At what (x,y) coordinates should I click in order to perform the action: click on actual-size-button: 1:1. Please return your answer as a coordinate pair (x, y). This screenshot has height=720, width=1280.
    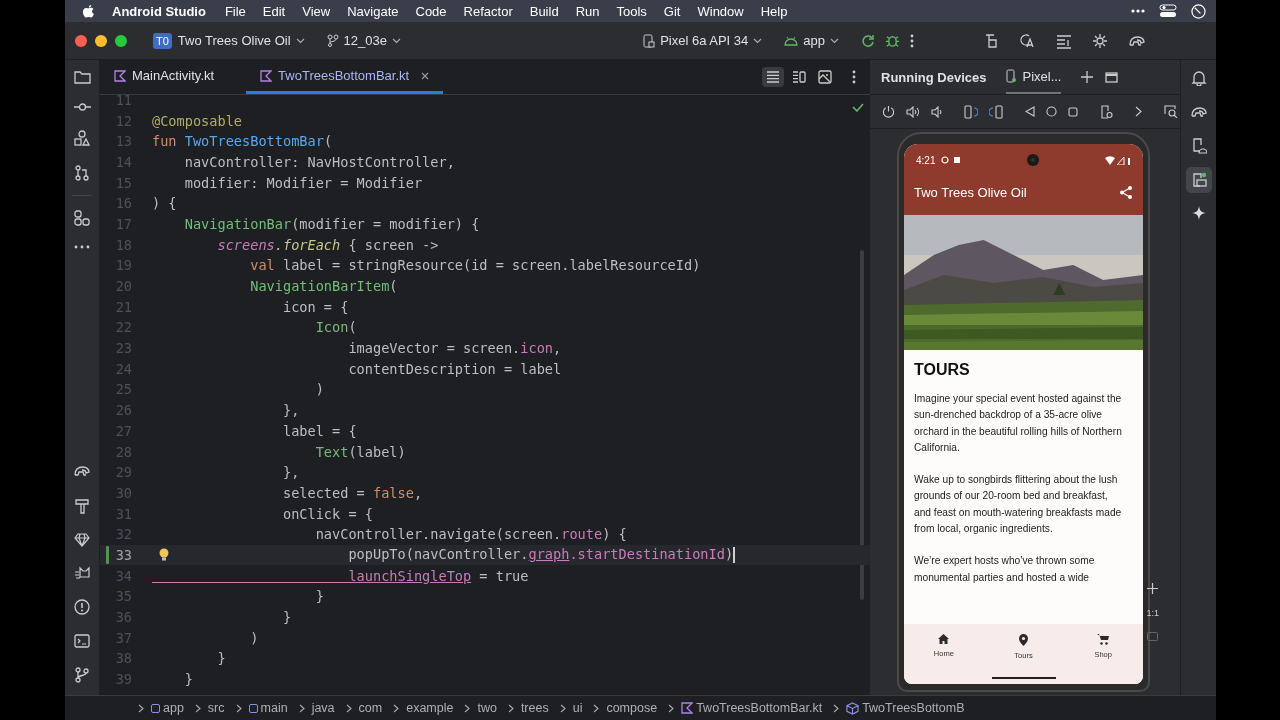
    Looking at the image, I should click on (1152, 613).